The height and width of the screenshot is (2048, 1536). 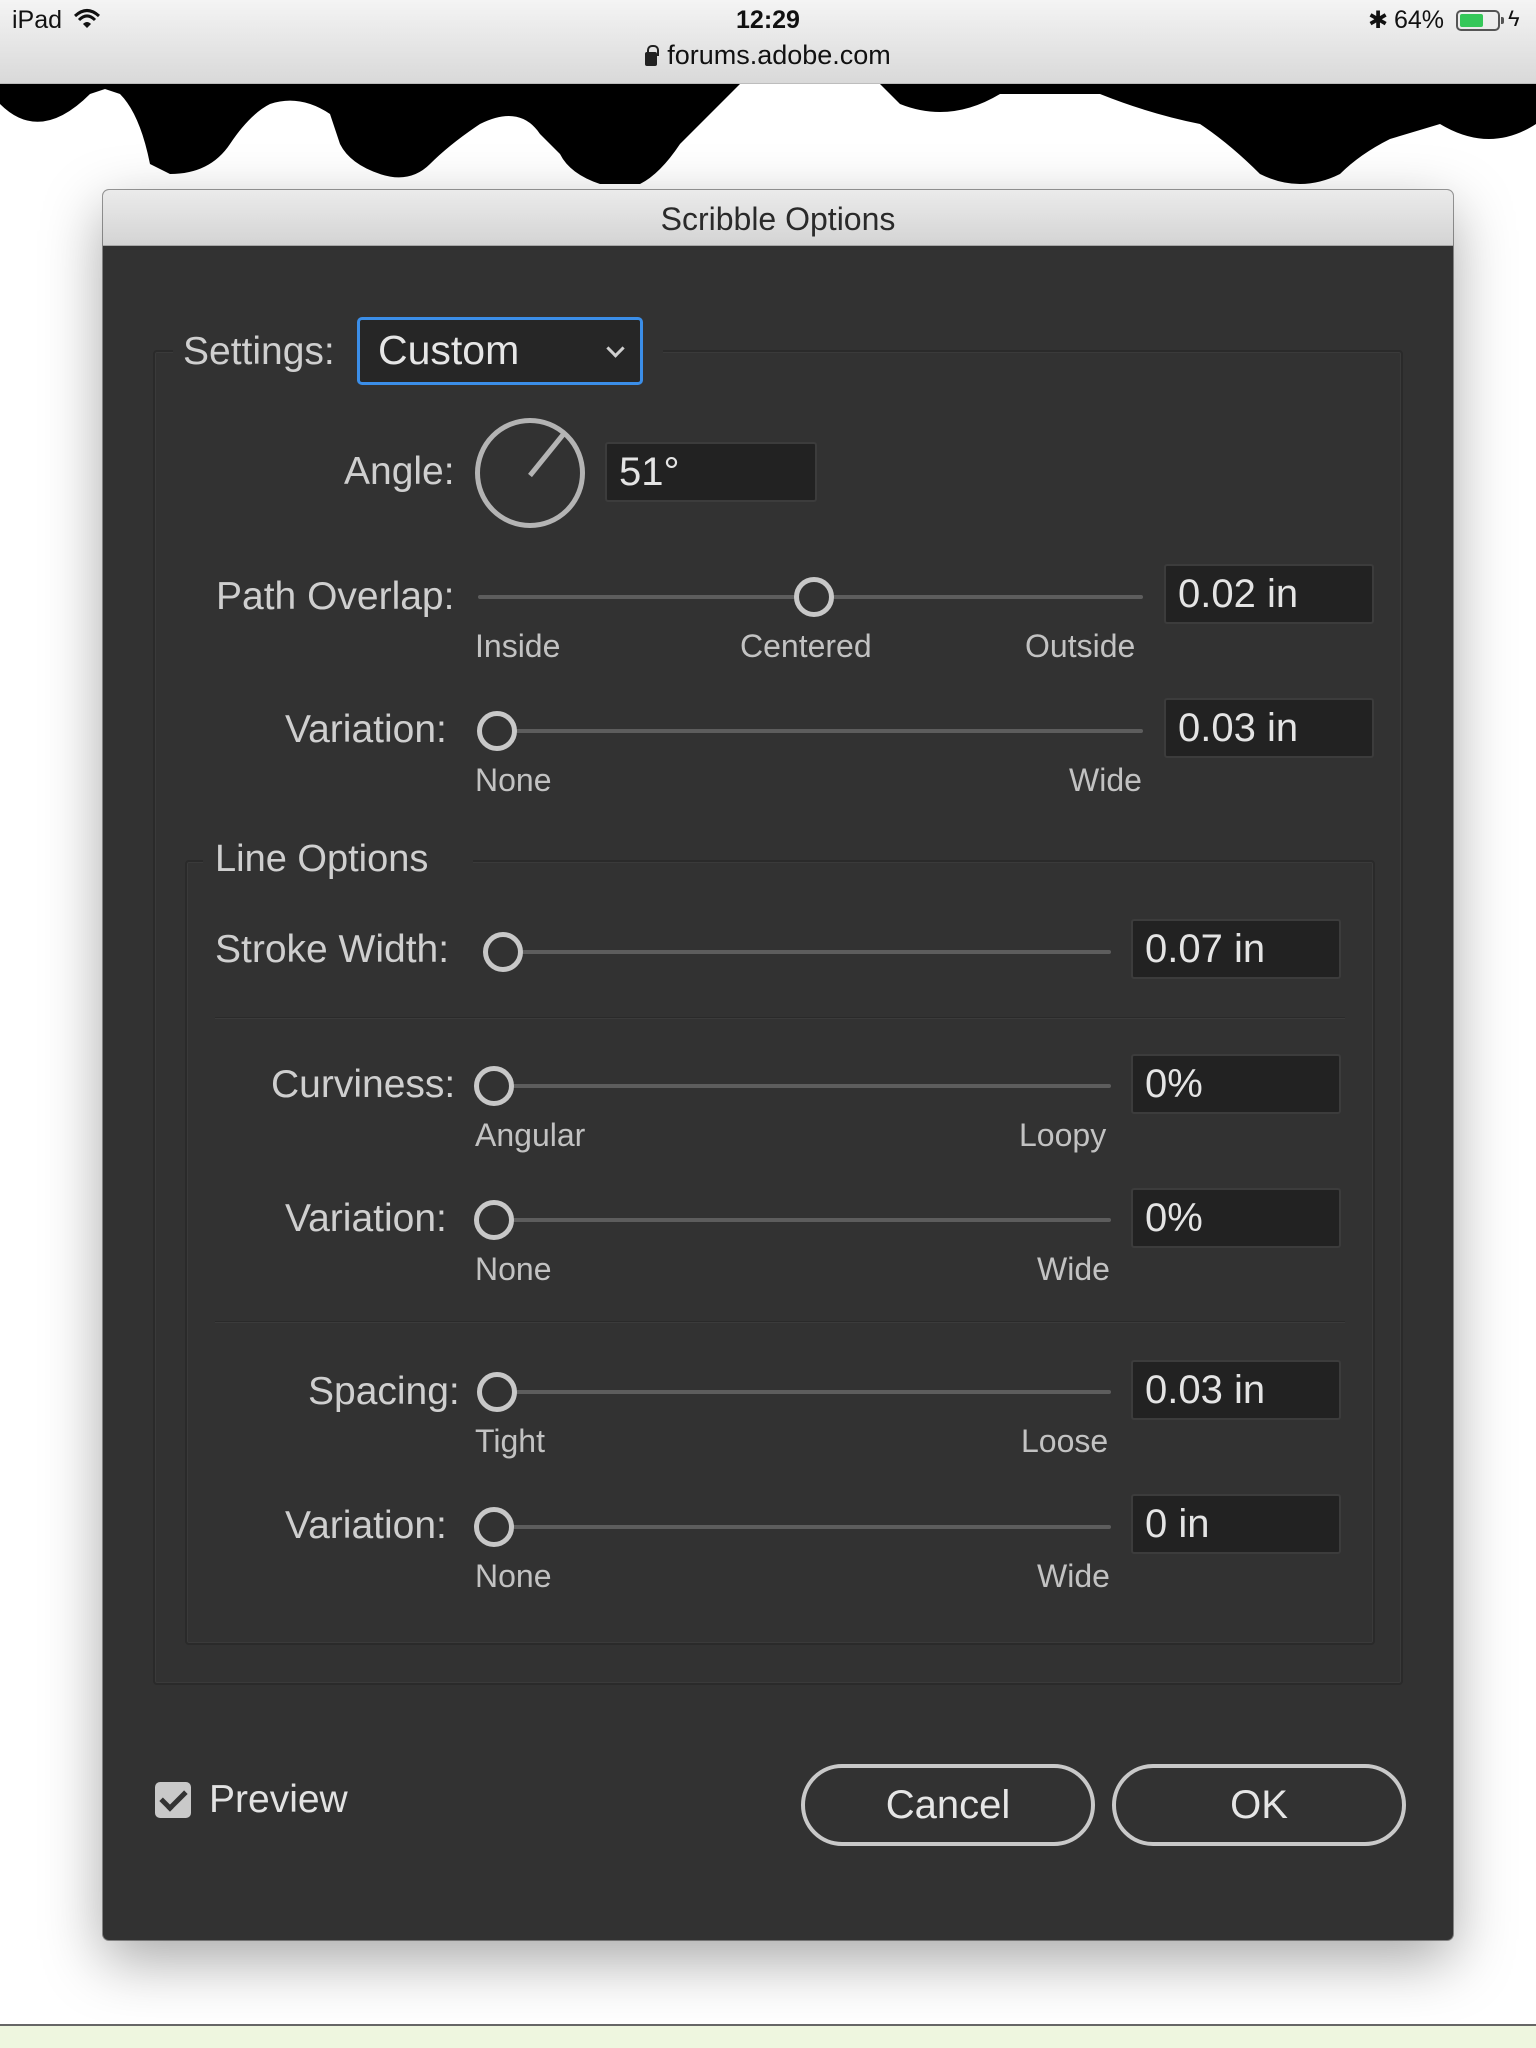 What do you see at coordinates (1236, 1390) in the screenshot?
I see `spacing-field: 0.03 in` at bounding box center [1236, 1390].